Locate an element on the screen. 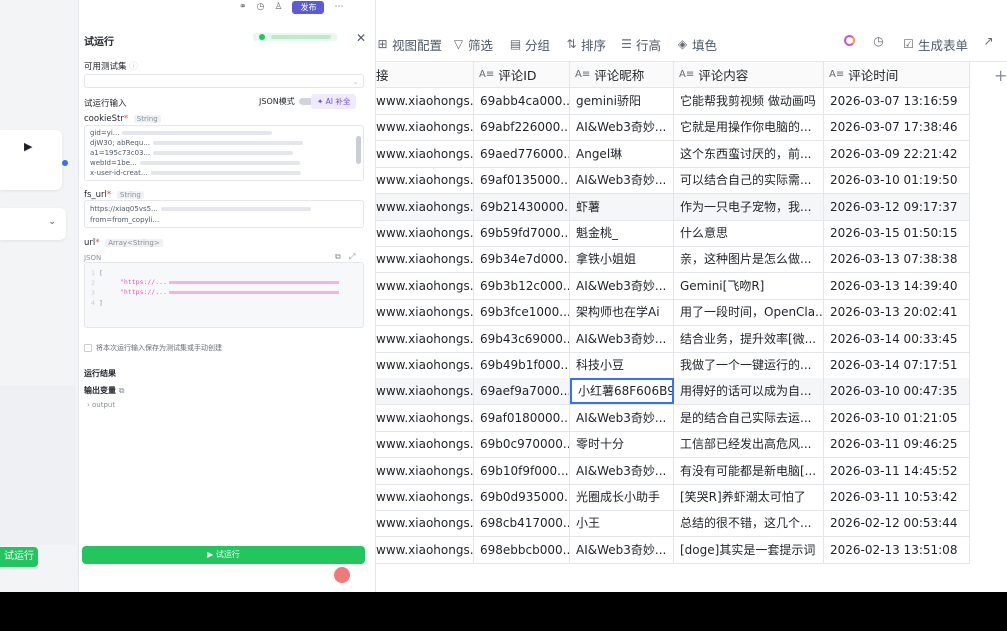  row-height-button: ☰ 行高 is located at coordinates (640, 44).